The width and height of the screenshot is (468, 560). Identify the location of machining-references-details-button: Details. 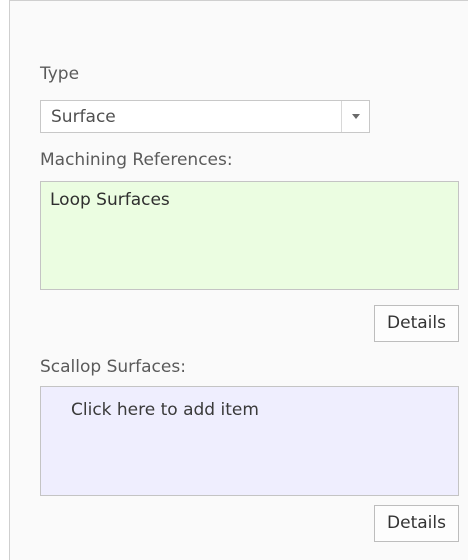
(416, 323).